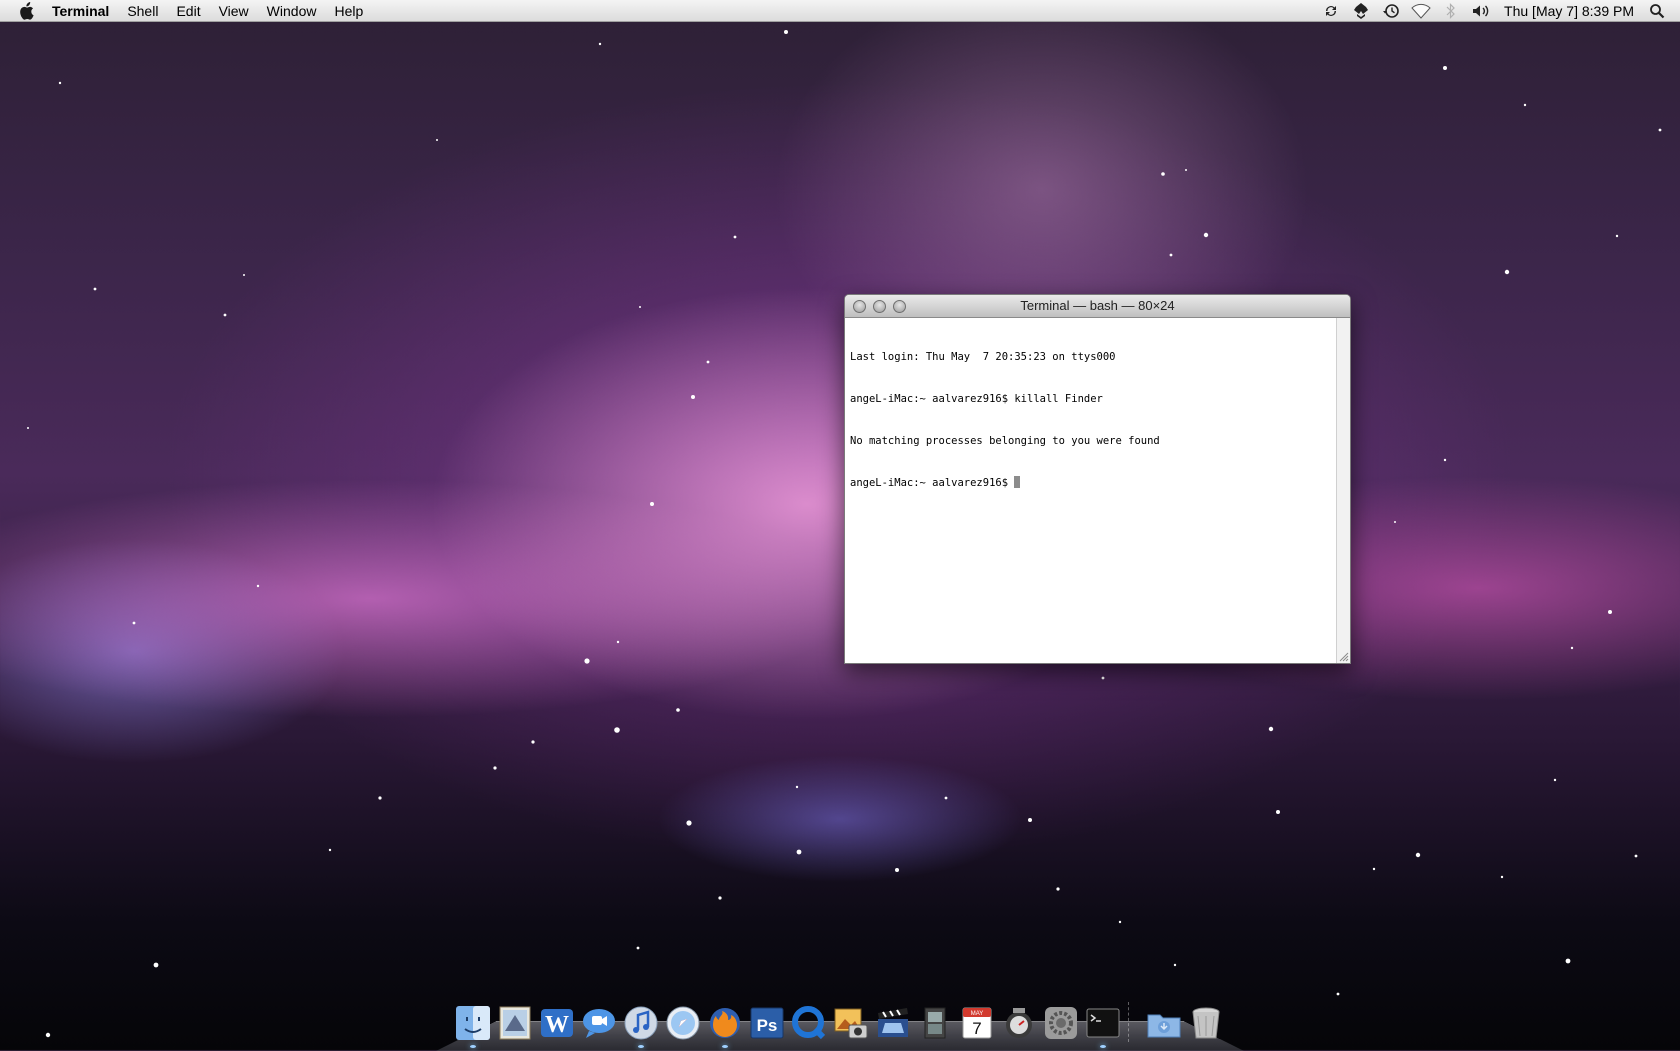 This screenshot has height=1051, width=1680. I want to click on vertical-scrollbar, so click(1343, 490).